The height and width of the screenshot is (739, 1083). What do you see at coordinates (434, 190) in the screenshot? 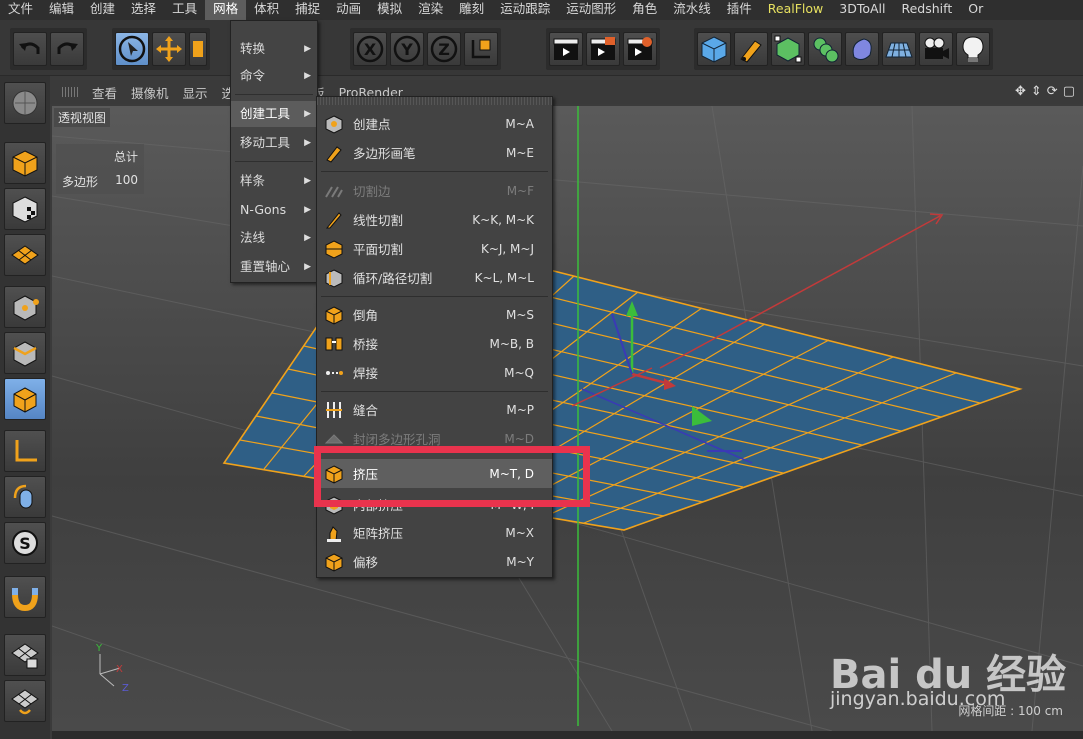
I see `submenu-item-edge-cut: 切割边 M~F` at bounding box center [434, 190].